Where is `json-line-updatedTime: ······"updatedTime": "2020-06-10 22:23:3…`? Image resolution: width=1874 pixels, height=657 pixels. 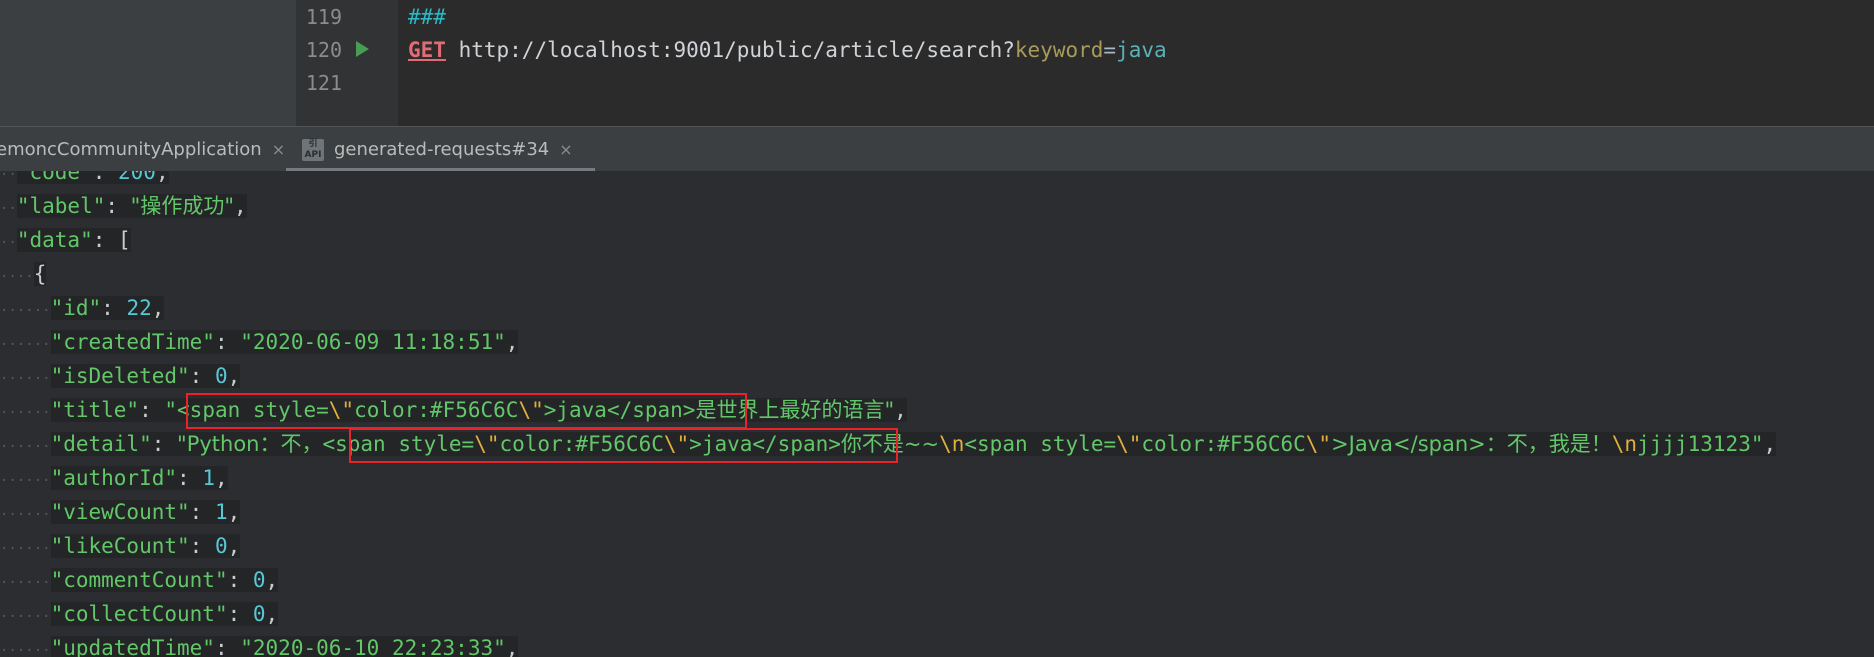 json-line-updatedTime: ······"updatedTime": "2020-06-10 22:23:3… is located at coordinates (259, 644).